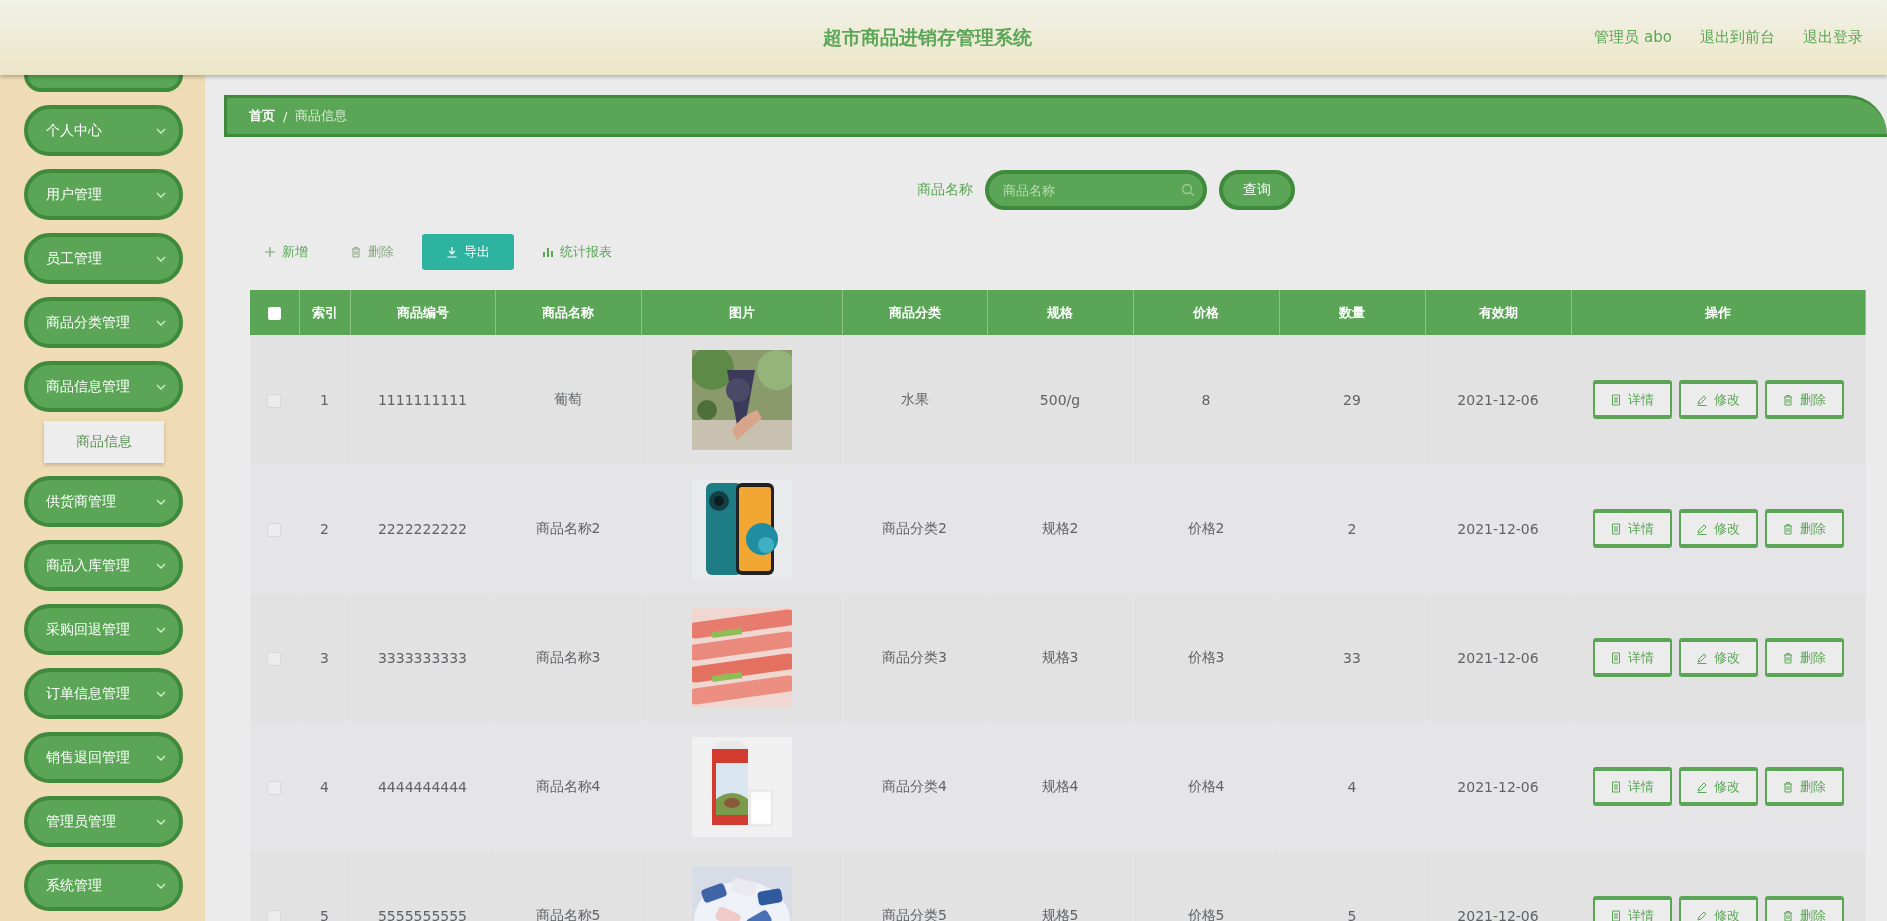 The width and height of the screenshot is (1887, 921). Describe the element at coordinates (88, 757) in the screenshot. I see `menu-label: 销售退回管理` at that location.